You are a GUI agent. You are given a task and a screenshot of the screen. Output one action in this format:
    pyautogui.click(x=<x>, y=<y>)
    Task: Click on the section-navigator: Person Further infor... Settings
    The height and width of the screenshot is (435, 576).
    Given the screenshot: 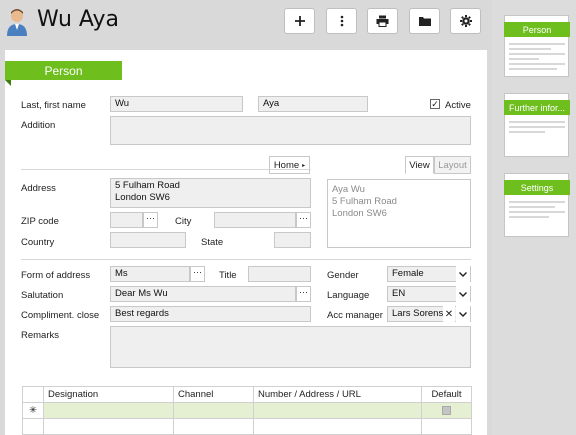 What is the action you would take?
    pyautogui.click(x=534, y=217)
    